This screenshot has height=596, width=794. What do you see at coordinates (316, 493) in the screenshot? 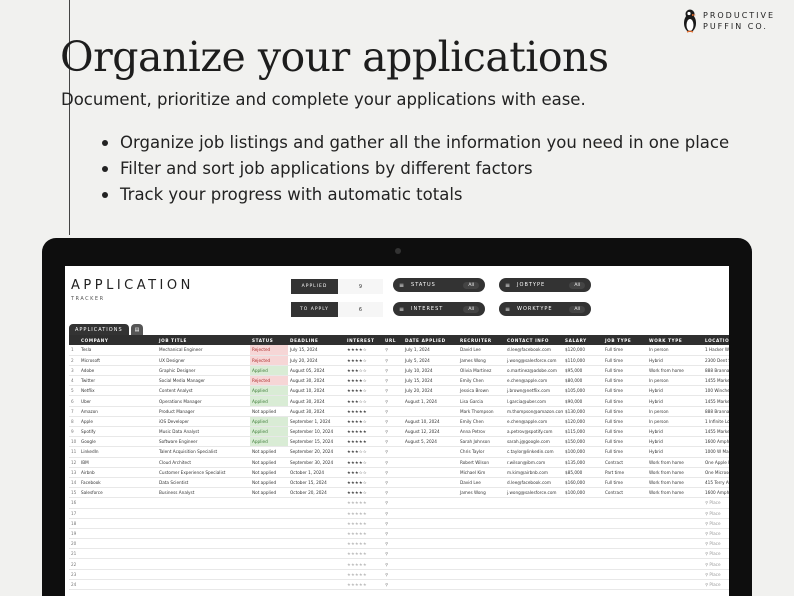
I see `deadline-cell: October 20, 2024` at bounding box center [316, 493].